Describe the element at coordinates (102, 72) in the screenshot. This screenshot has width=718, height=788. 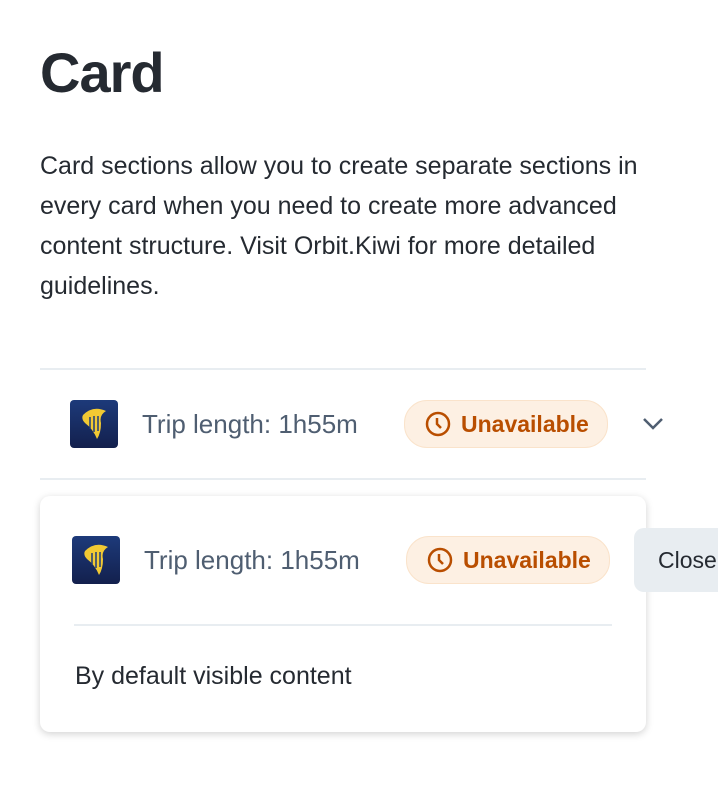
I see `page-title: Card` at that location.